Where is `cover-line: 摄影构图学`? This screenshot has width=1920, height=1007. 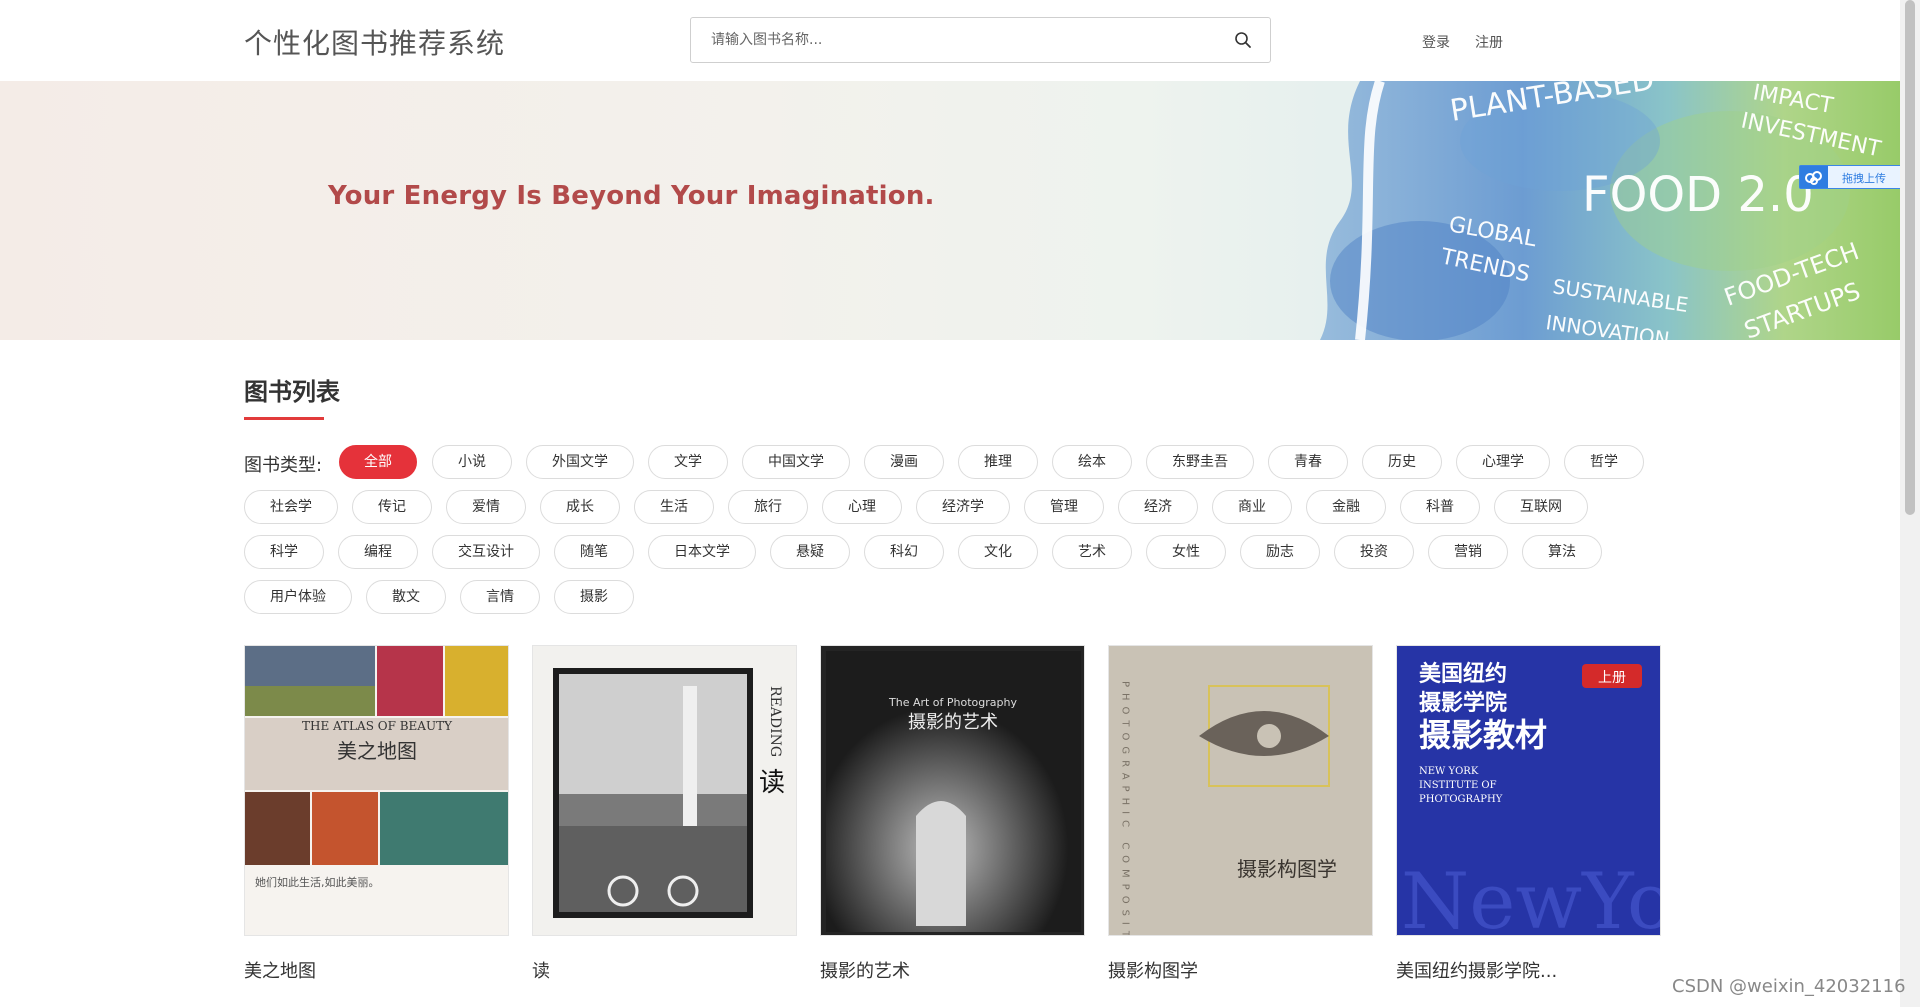 cover-line: 摄影构图学 is located at coordinates (1287, 869).